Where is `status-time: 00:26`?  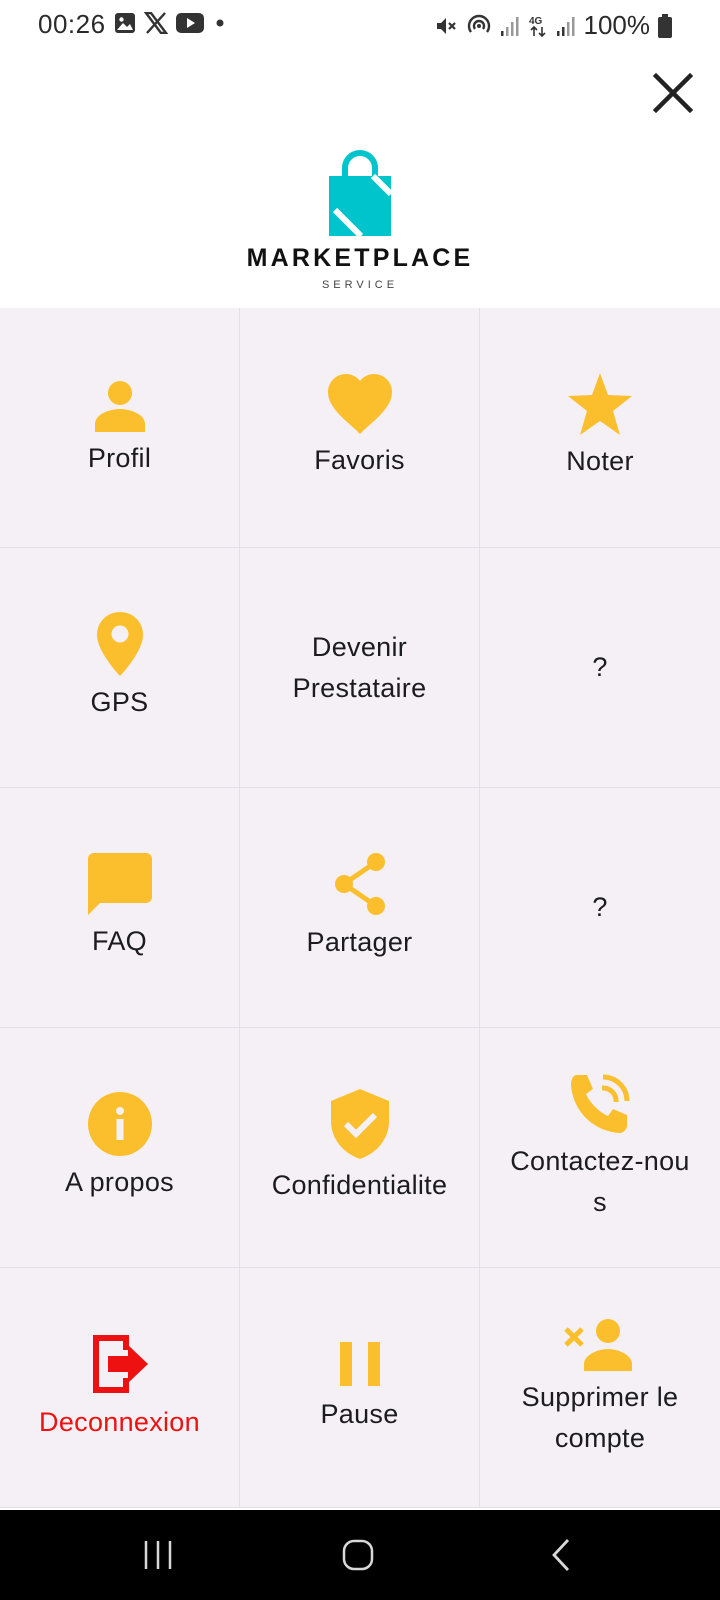
status-time: 00:26 is located at coordinates (72, 24).